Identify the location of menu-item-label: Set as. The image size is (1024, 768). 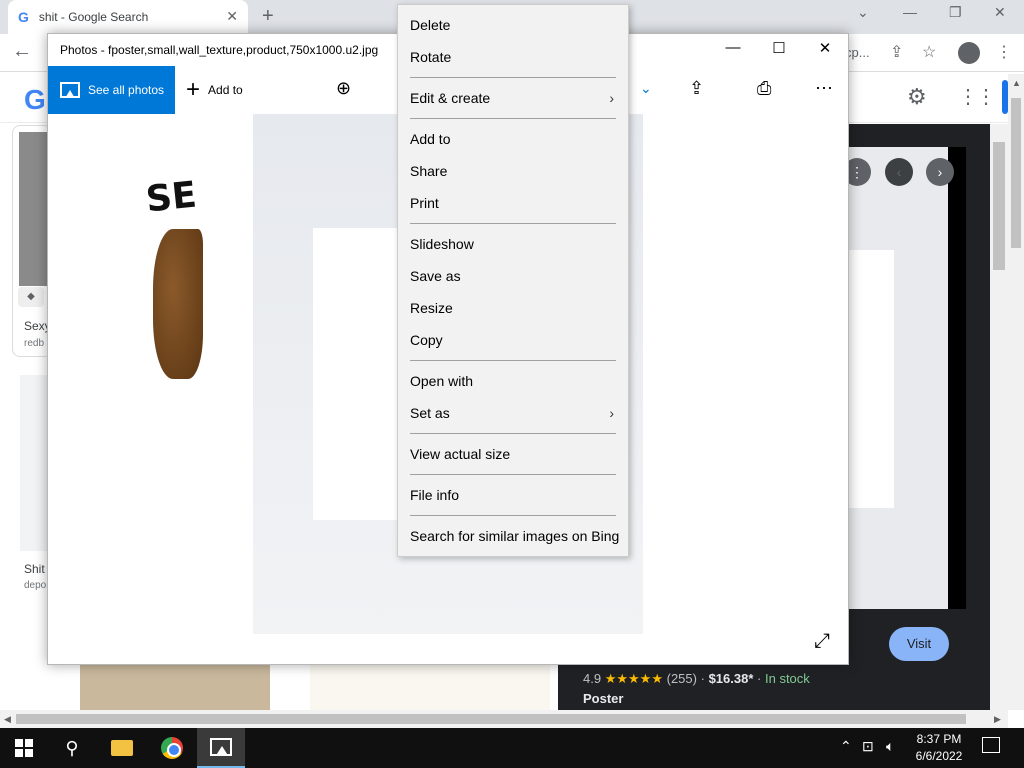
(430, 413).